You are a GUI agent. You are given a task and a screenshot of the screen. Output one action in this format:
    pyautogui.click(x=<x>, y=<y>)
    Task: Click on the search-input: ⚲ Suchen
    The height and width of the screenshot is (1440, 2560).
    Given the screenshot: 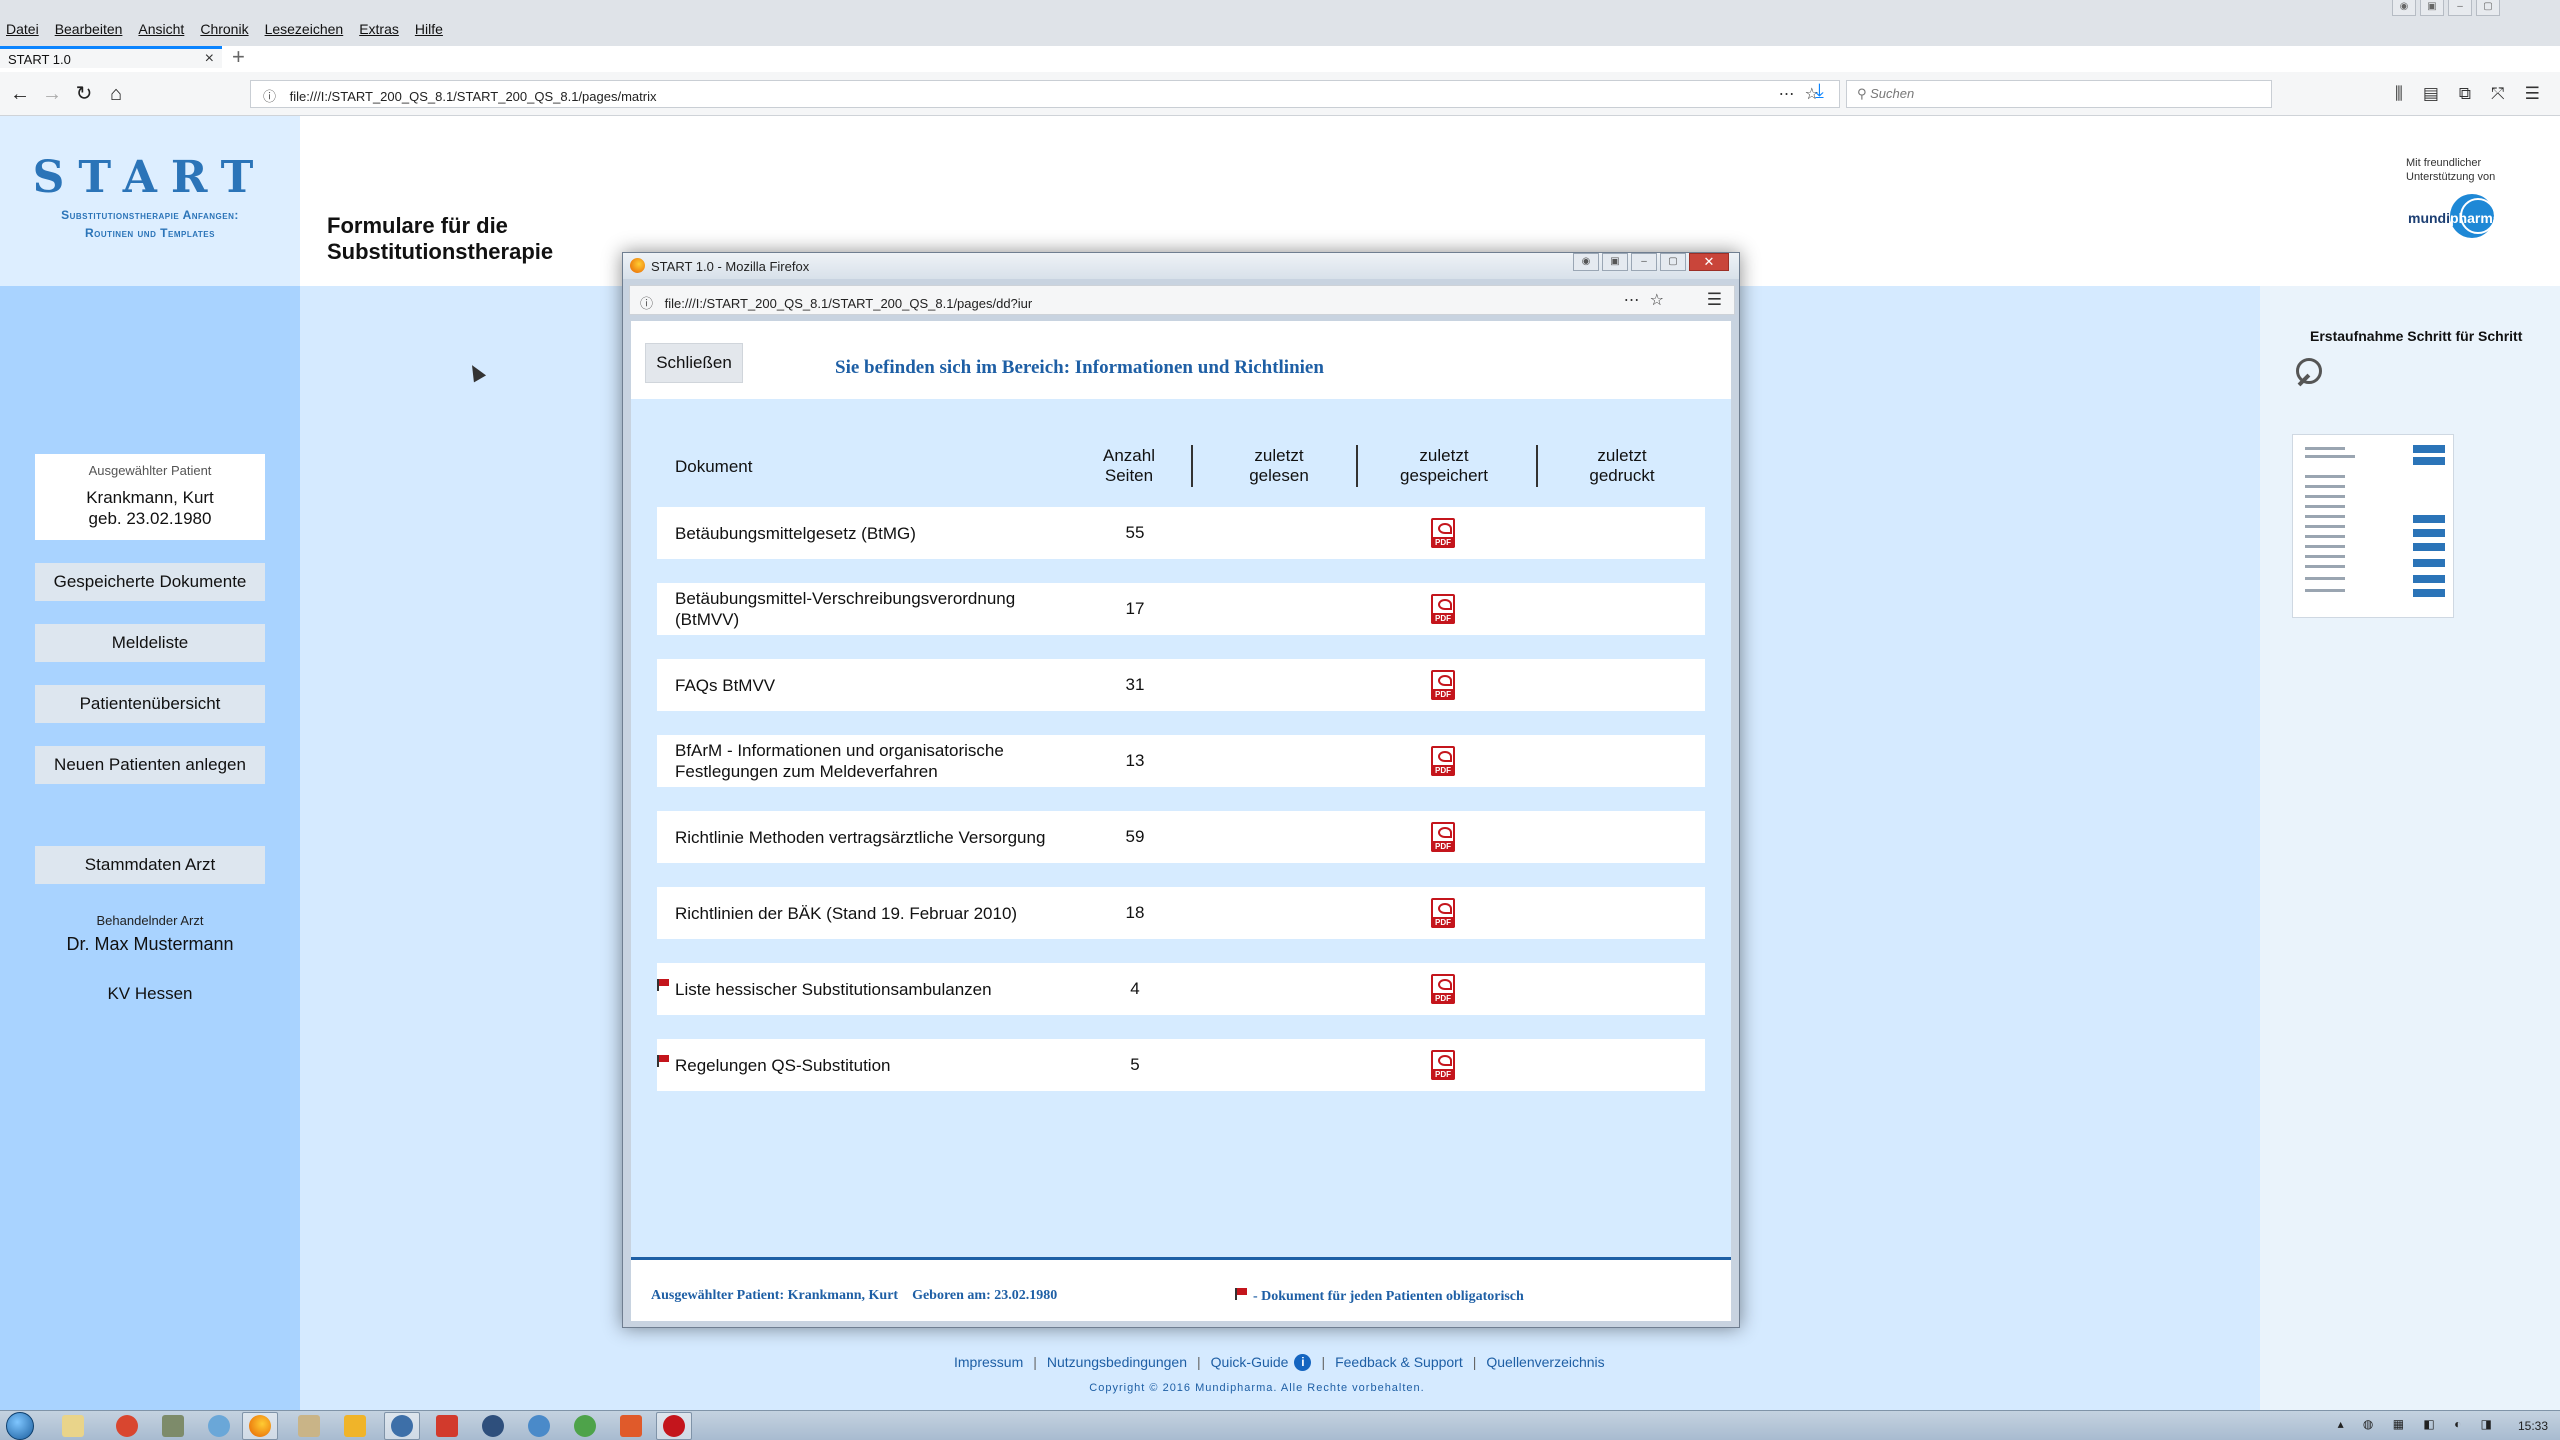 What is the action you would take?
    pyautogui.click(x=2059, y=94)
    